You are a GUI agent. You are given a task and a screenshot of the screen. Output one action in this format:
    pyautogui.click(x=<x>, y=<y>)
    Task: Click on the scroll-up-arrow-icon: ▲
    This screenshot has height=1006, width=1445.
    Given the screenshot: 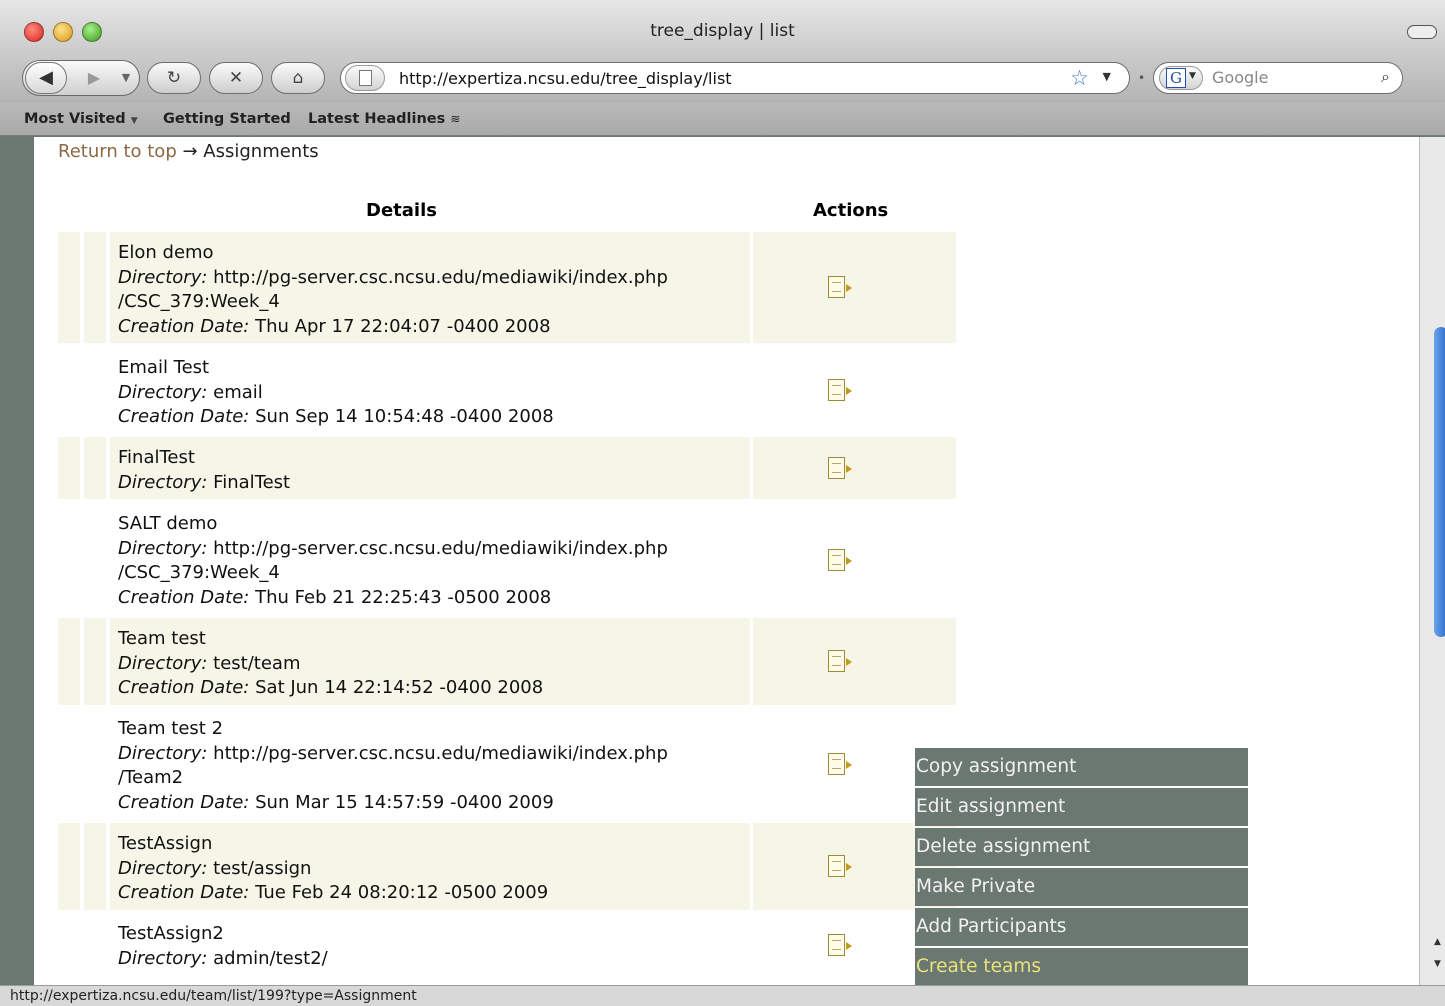 What is the action you would take?
    pyautogui.click(x=1437, y=942)
    